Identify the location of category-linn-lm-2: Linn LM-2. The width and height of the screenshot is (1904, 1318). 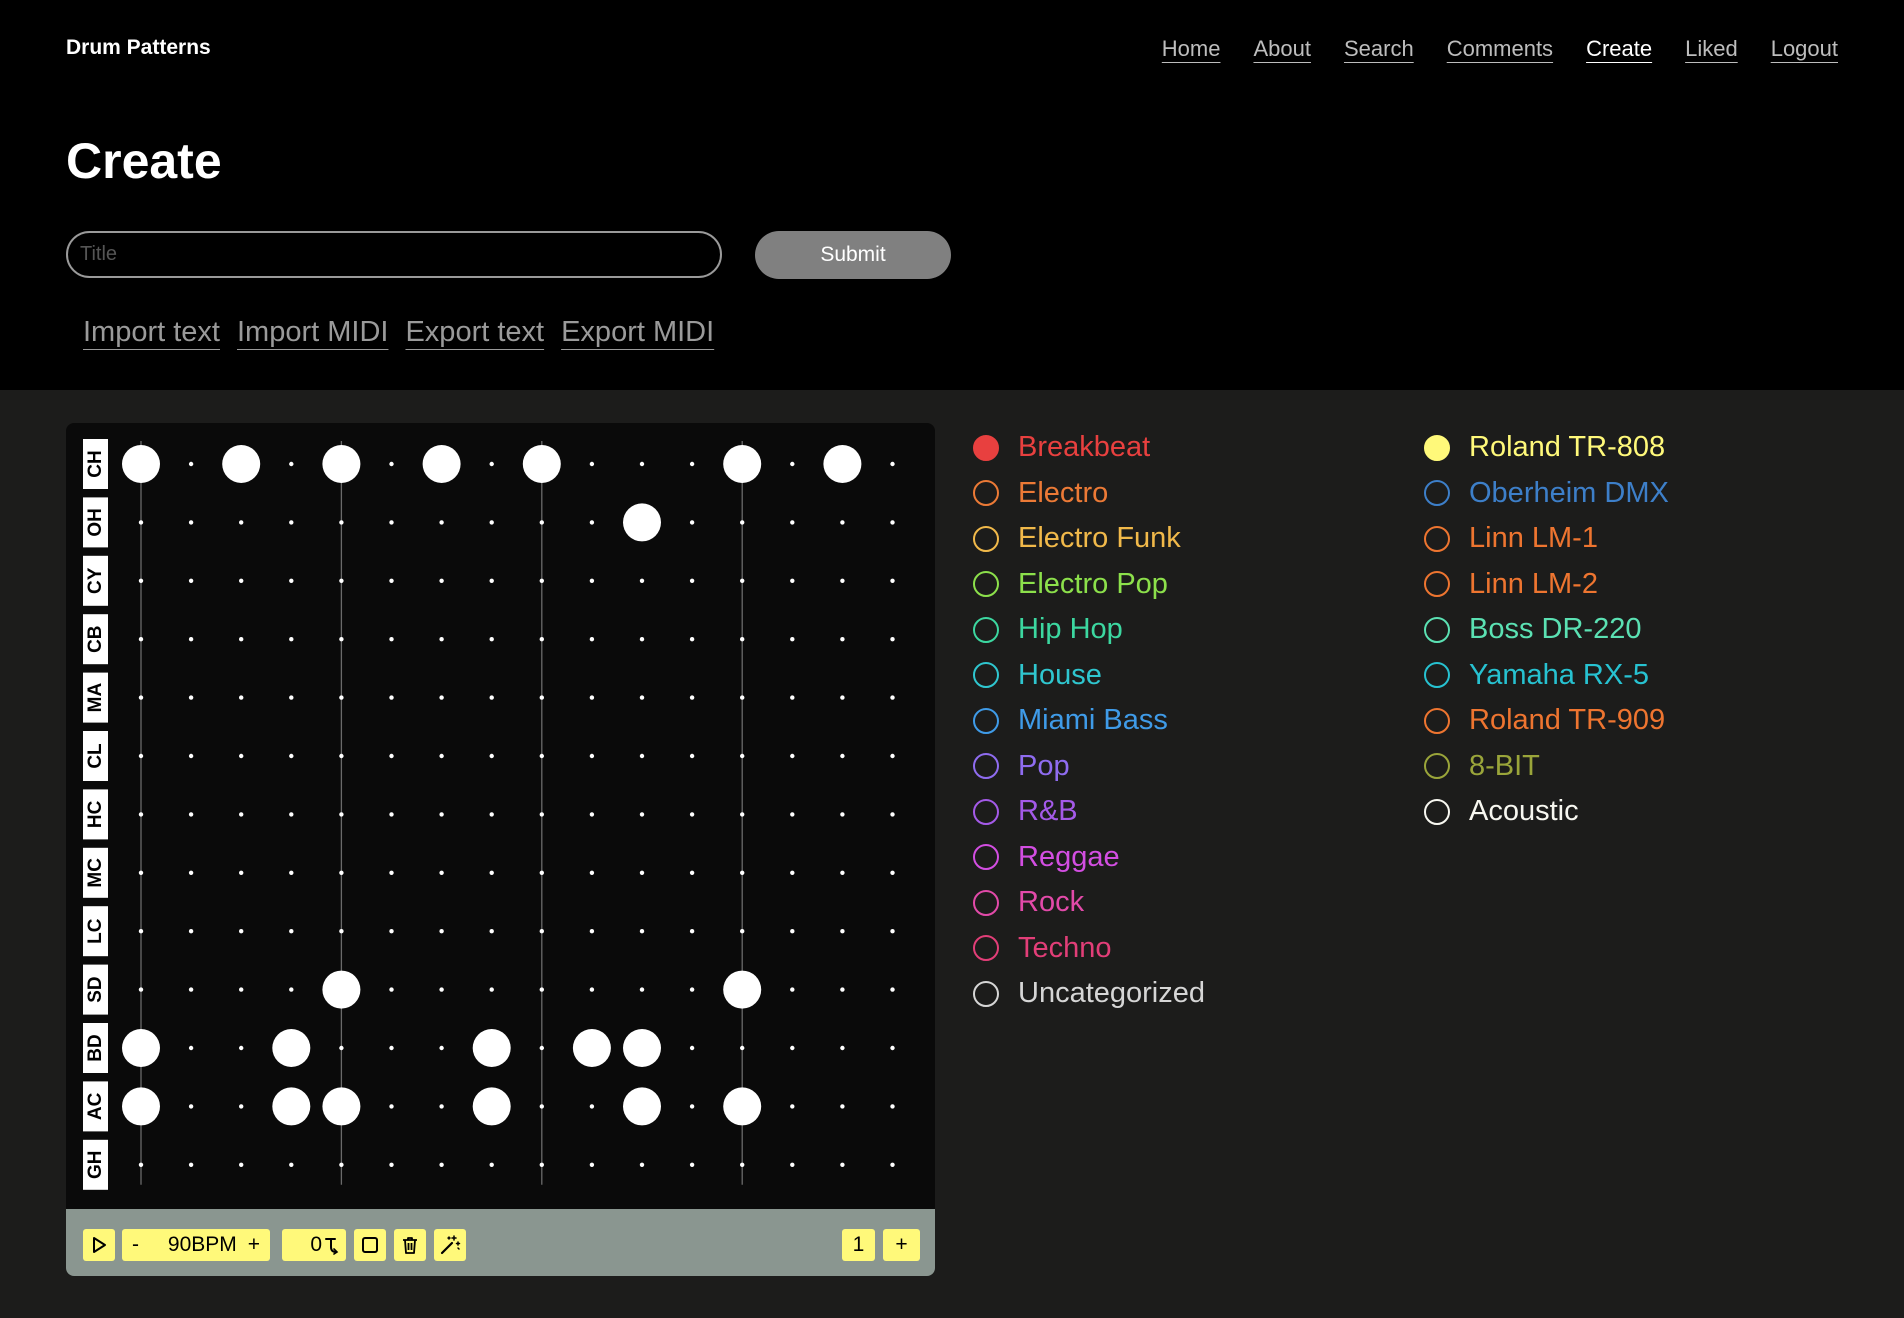
(1546, 585).